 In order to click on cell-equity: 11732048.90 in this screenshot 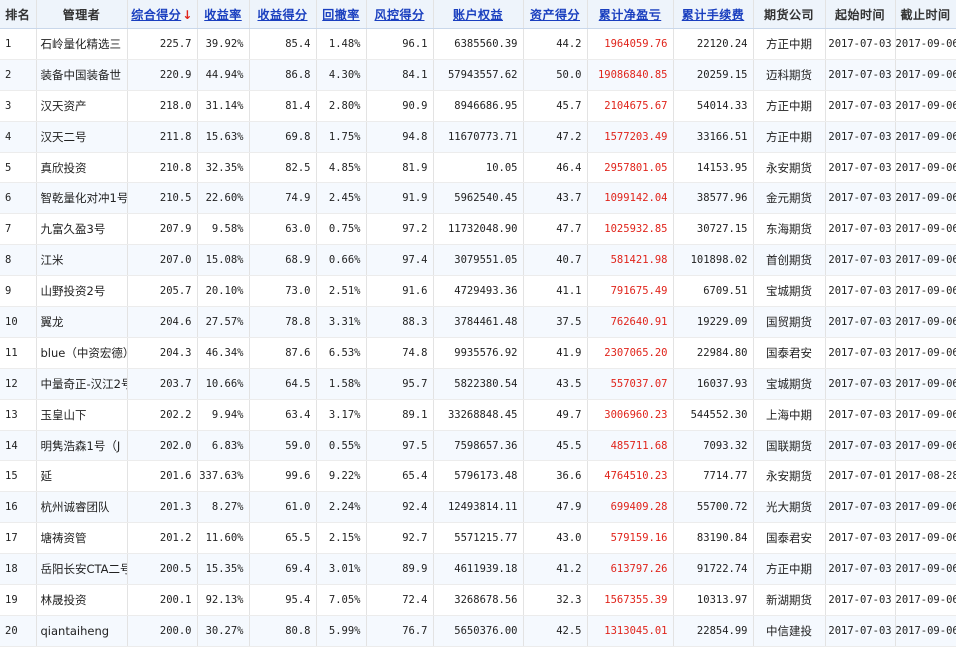, I will do `click(478, 229)`.